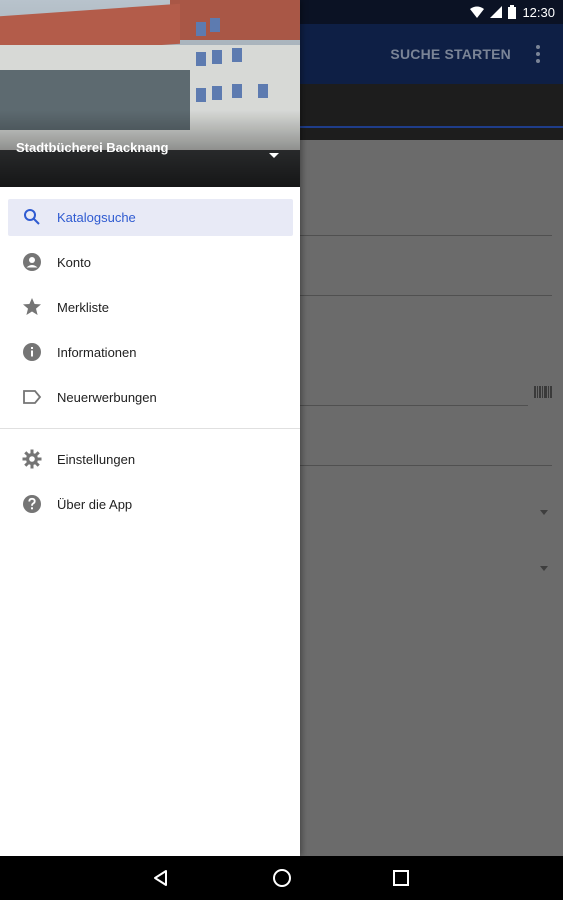 This screenshot has width=563, height=900. Describe the element at coordinates (107, 397) in the screenshot. I see `menu-item-label: Neuerwerbungen` at that location.